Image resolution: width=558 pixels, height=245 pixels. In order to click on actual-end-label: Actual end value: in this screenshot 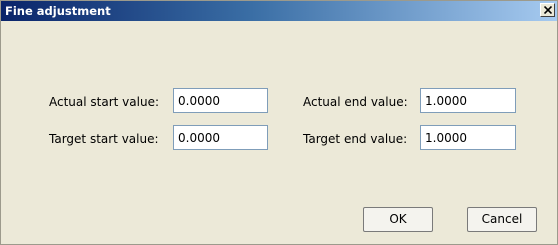, I will do `click(355, 102)`.